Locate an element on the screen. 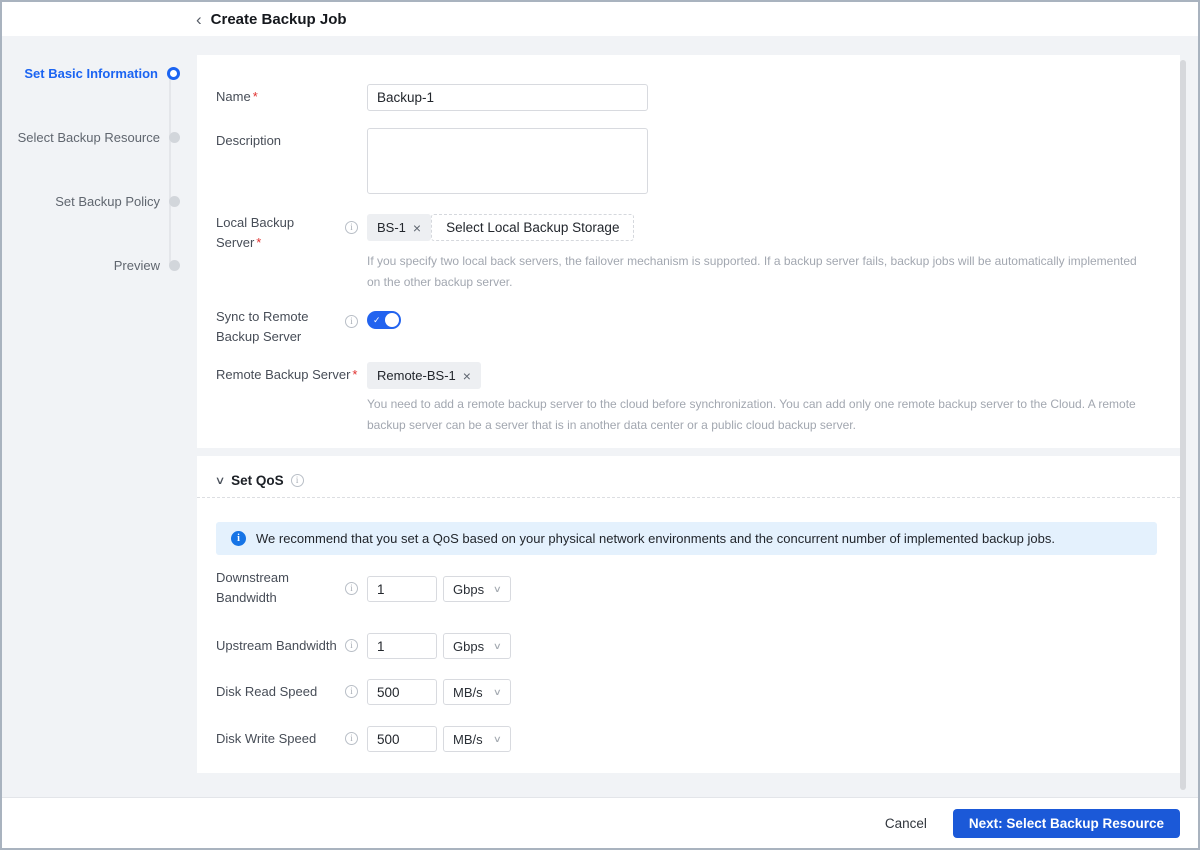 This screenshot has width=1200, height=850. upstream-bandwidth-row: Upstream Bandwidth i Gbps ∨ is located at coordinates (688, 646).